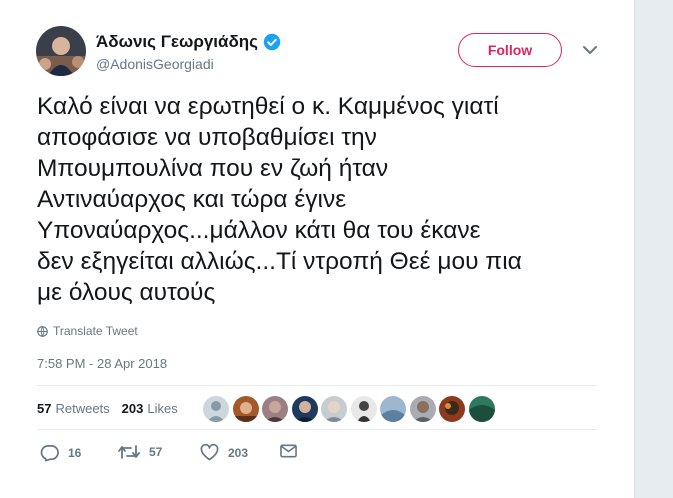 Image resolution: width=673 pixels, height=498 pixels. I want to click on author-handle: @AdonisGeorgiadi, so click(155, 64).